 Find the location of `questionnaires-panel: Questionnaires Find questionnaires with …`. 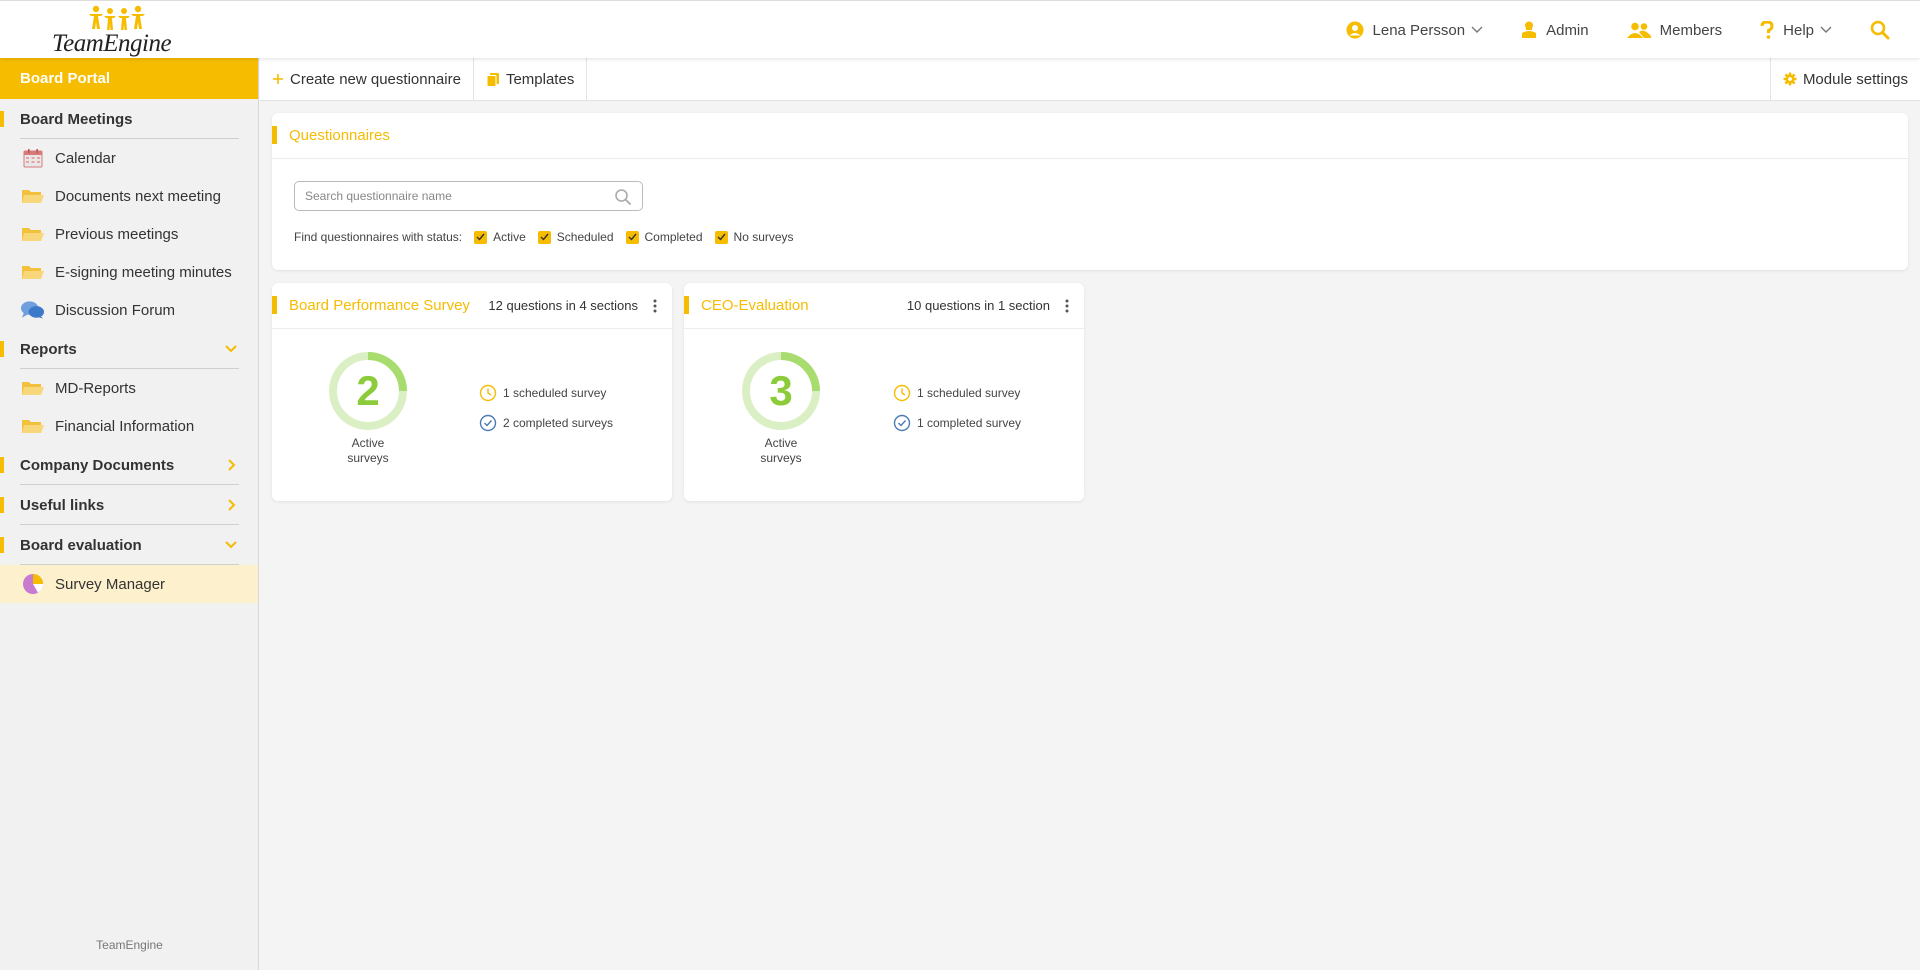

questionnaires-panel: Questionnaires Find questionnaires with … is located at coordinates (1090, 191).